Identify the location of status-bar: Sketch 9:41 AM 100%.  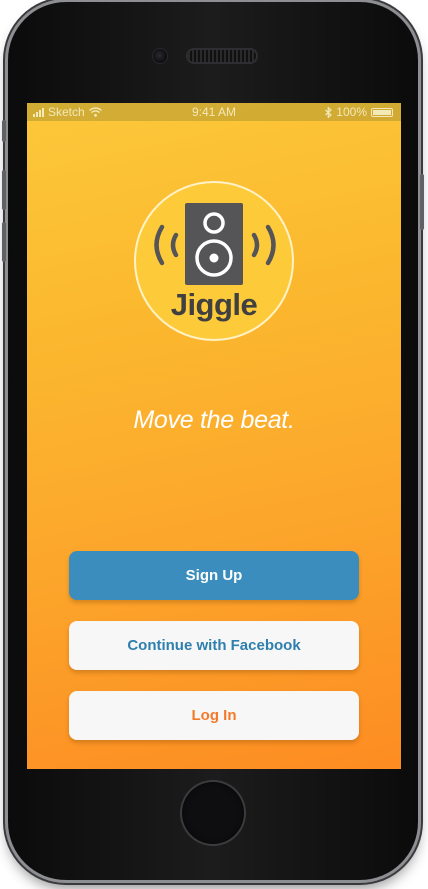
(214, 112).